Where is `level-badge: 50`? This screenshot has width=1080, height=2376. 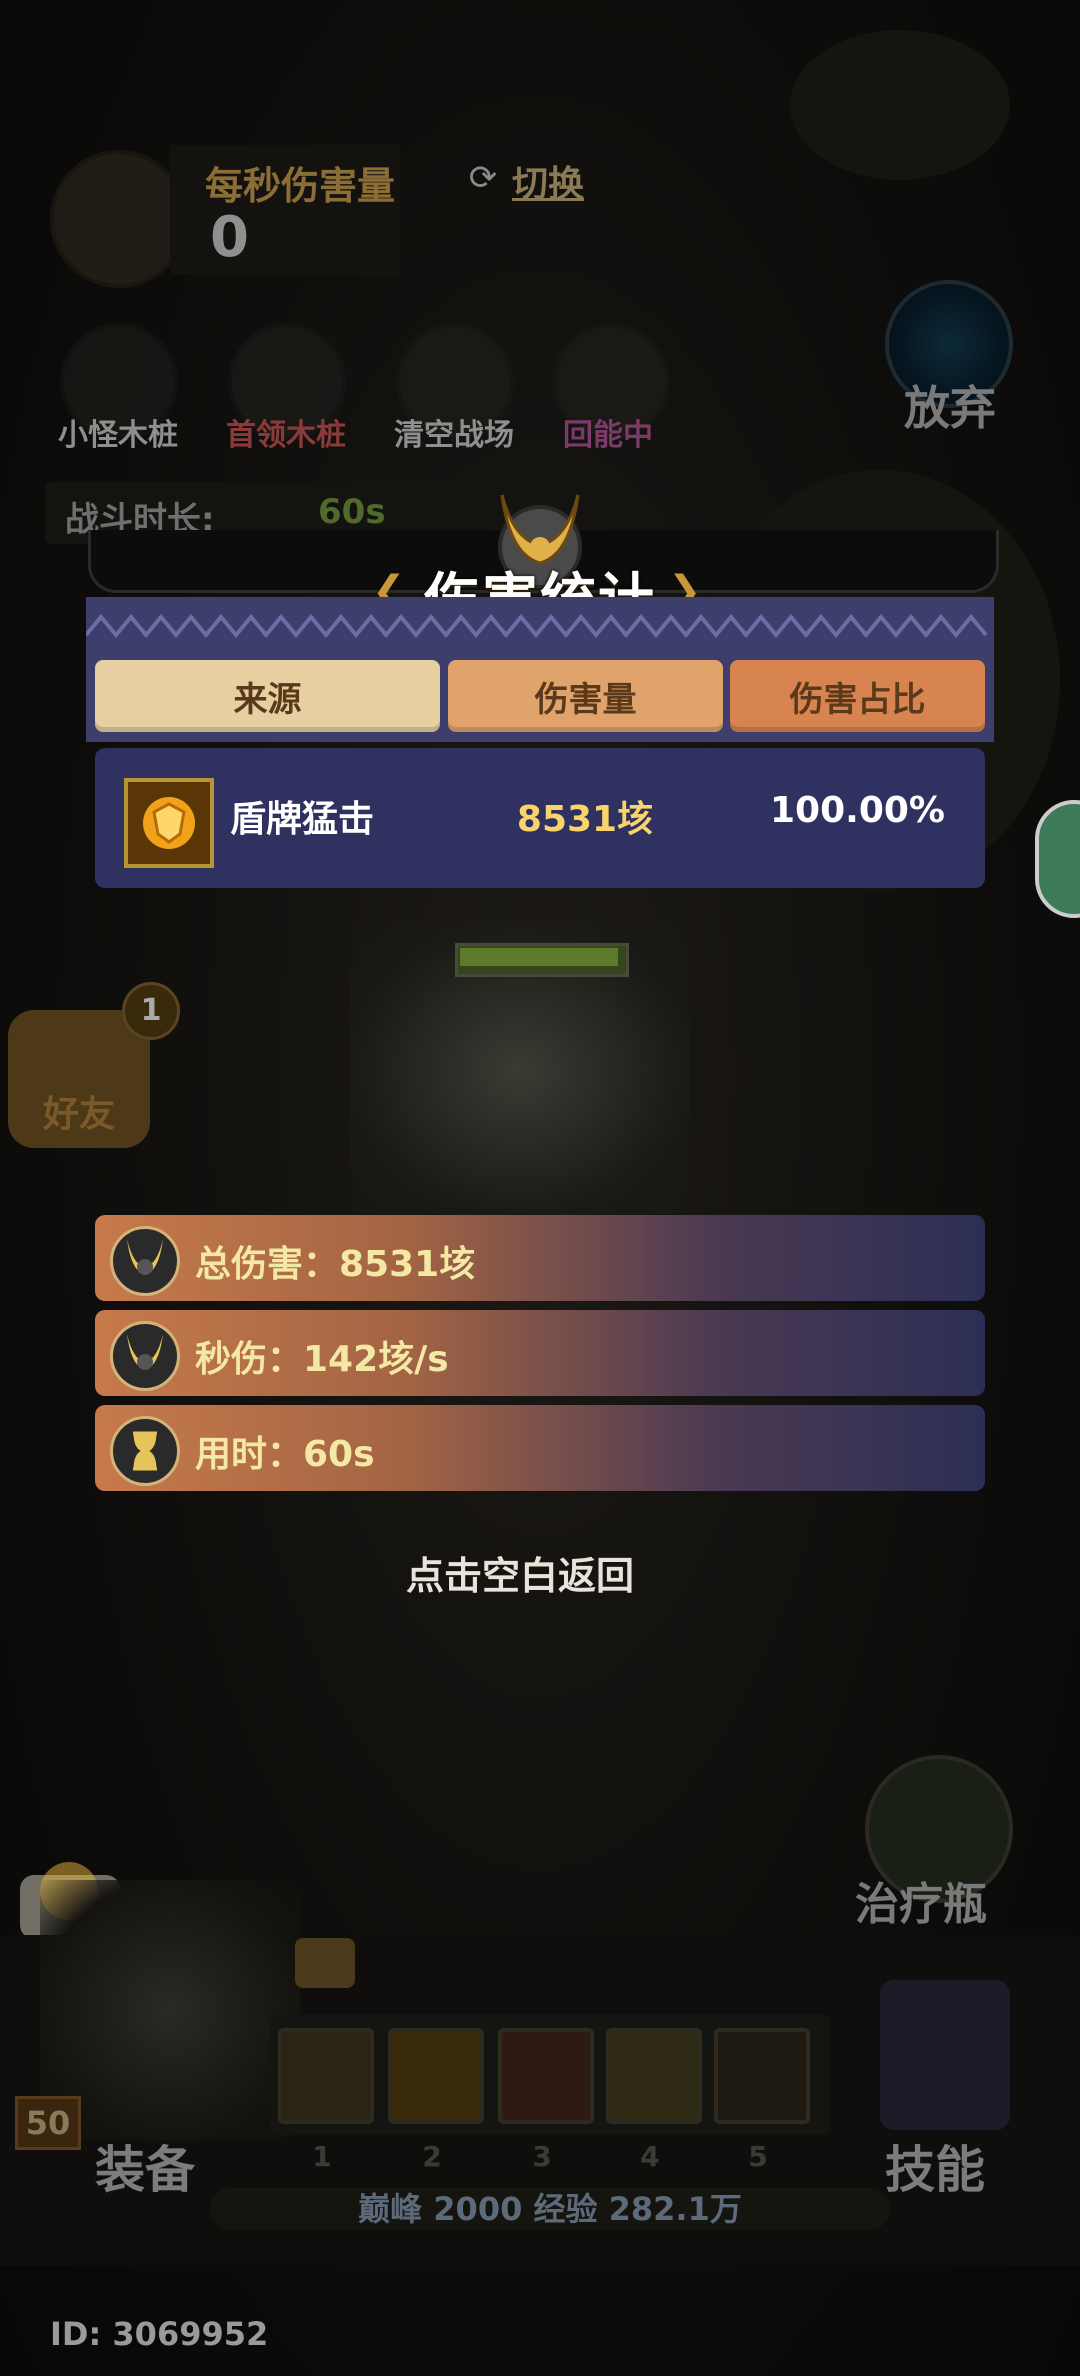 level-badge: 50 is located at coordinates (48, 2123).